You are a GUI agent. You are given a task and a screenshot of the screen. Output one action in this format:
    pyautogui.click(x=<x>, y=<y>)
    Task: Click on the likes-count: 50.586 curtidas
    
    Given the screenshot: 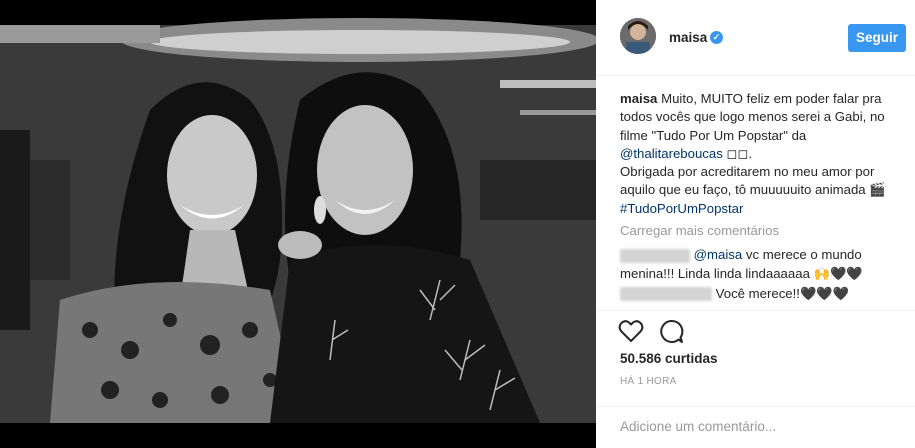 What is the action you would take?
    pyautogui.click(x=669, y=358)
    